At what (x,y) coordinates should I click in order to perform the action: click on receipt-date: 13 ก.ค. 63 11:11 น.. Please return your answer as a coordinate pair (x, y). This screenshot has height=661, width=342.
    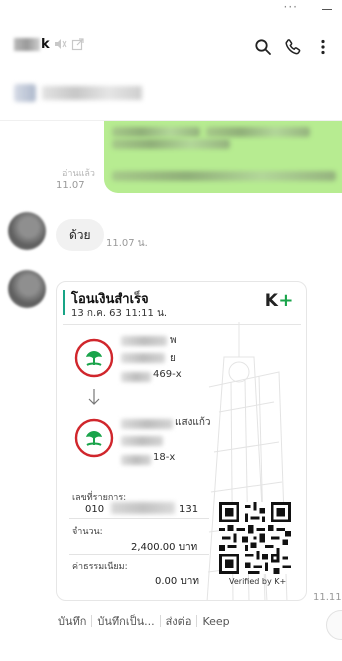
    Looking at the image, I should click on (119, 313).